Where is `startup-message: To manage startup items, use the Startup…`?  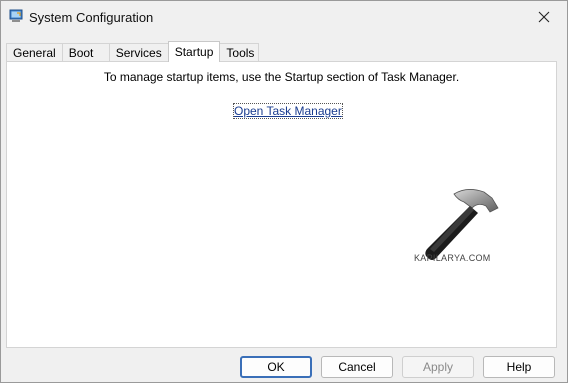
startup-message: To manage startup items, use the Startup… is located at coordinates (281, 77).